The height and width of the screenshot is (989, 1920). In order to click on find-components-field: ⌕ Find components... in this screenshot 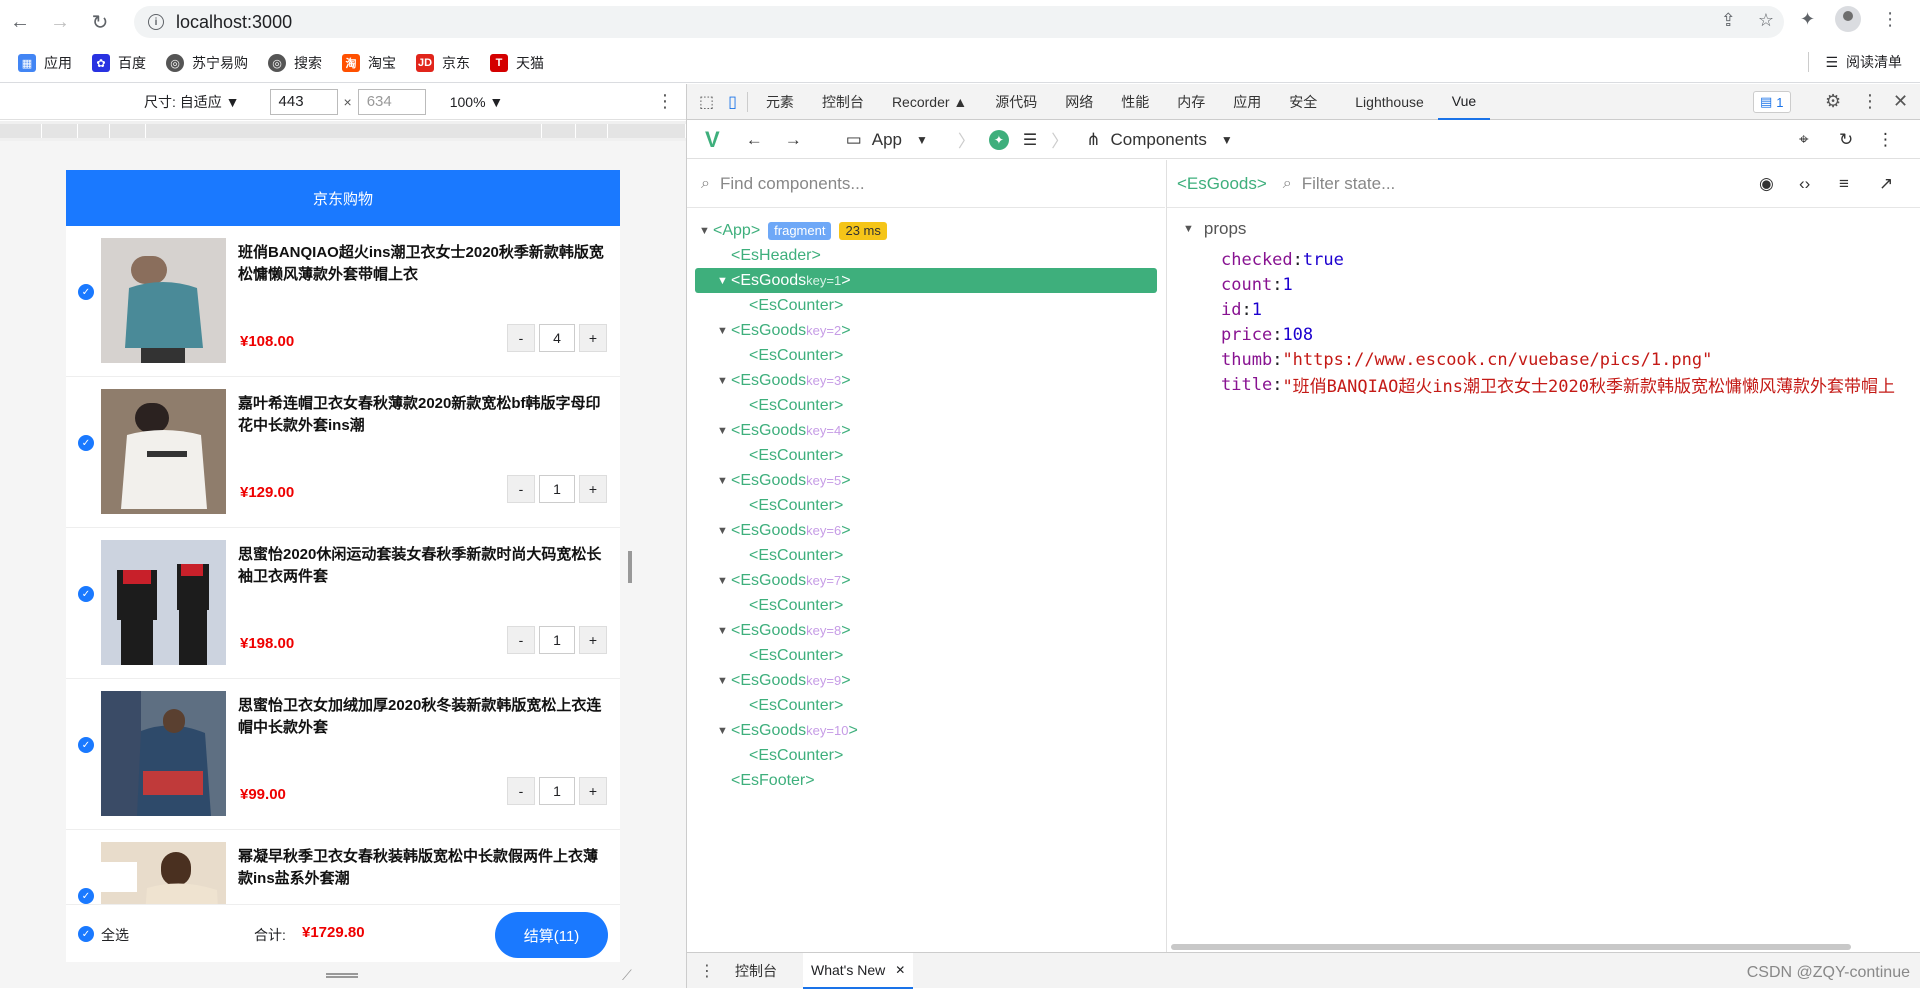, I will do `click(926, 184)`.